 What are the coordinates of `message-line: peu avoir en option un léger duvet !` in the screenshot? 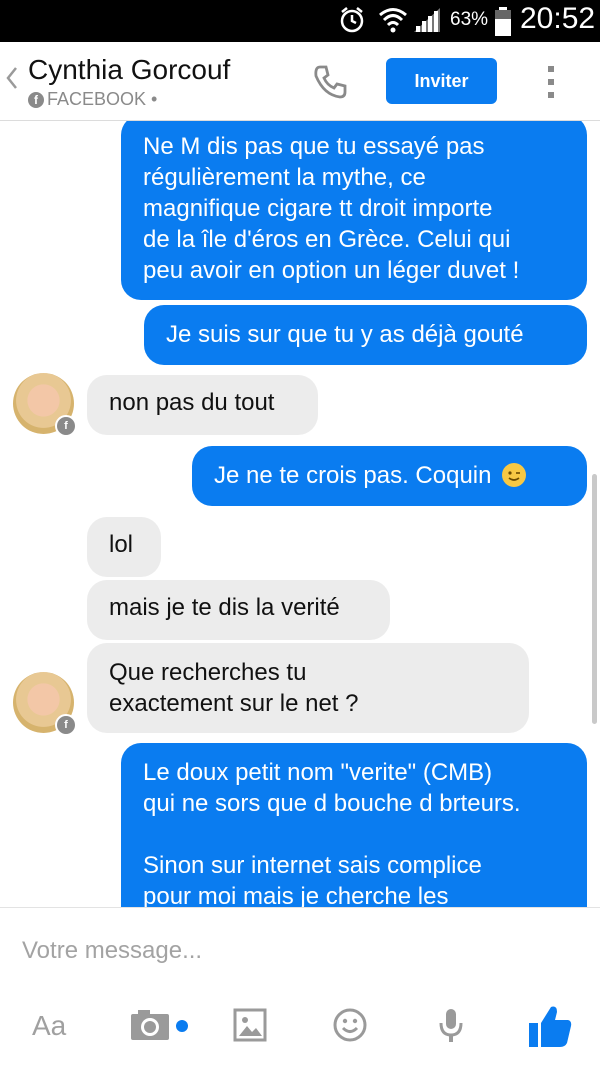 It's located at (331, 270).